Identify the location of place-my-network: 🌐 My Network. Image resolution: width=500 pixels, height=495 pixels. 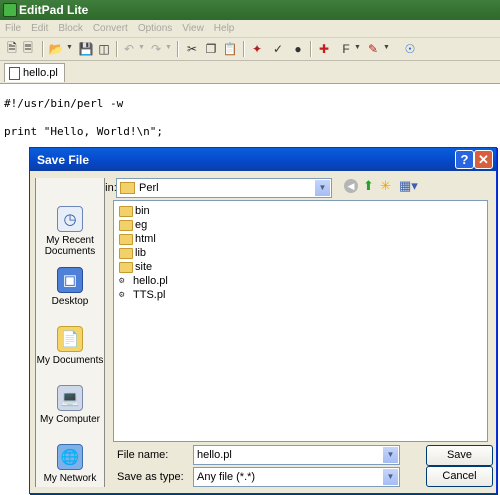
(70, 464).